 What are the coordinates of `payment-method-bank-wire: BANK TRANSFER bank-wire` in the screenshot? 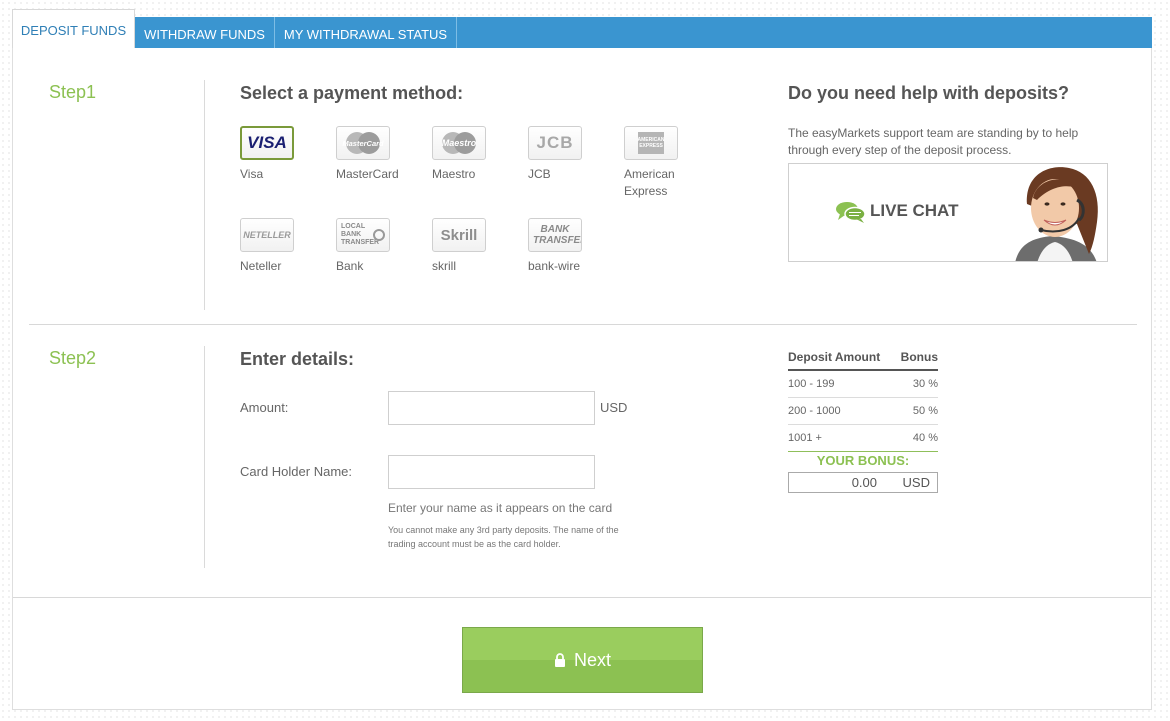 It's located at (568, 246).